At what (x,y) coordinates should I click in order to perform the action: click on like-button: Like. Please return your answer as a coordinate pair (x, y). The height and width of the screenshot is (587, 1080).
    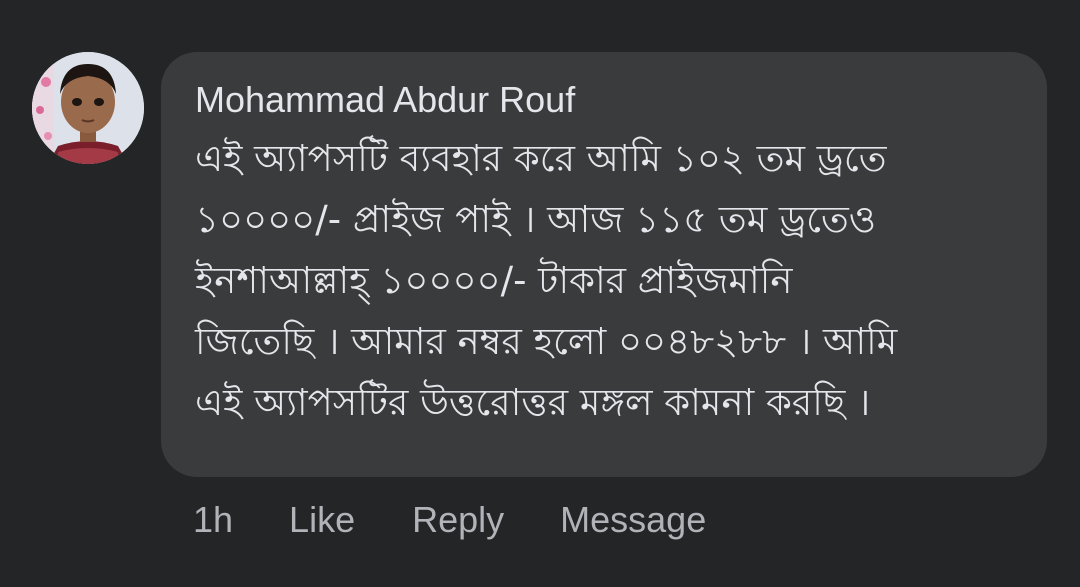
    Looking at the image, I should click on (322, 520).